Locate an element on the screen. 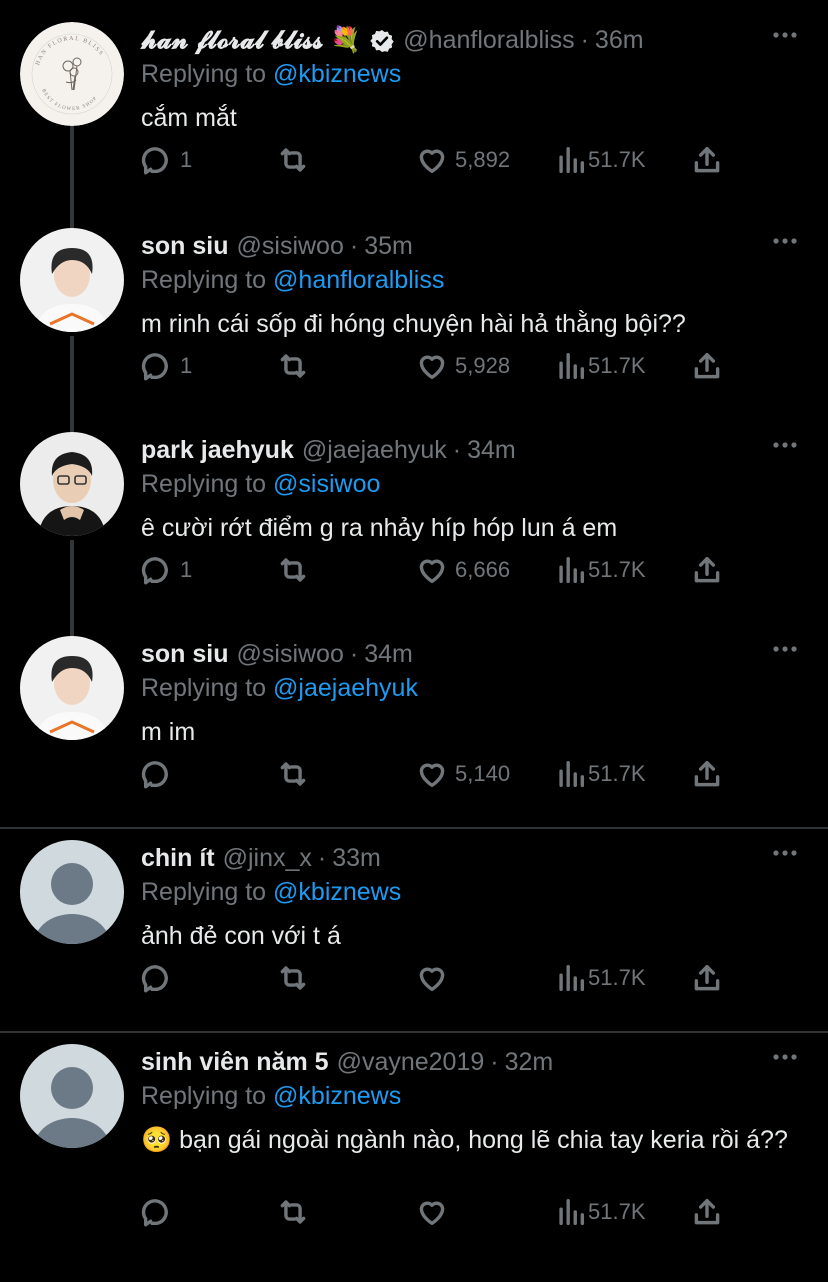 Image resolution: width=828 pixels, height=1282 pixels. reply-count: 1 is located at coordinates (186, 569).